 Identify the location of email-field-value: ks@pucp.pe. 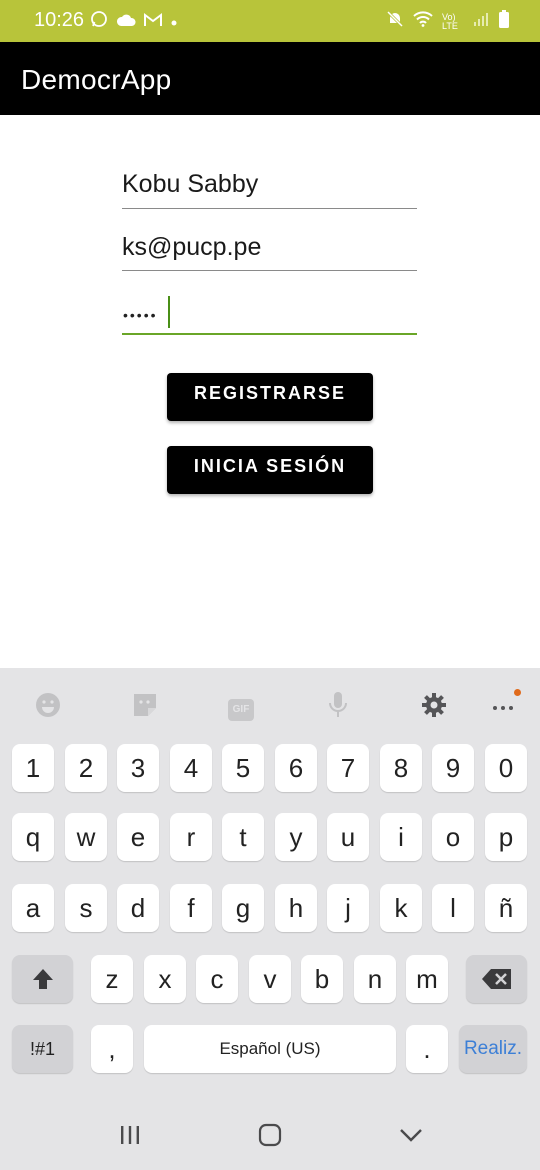
(192, 247).